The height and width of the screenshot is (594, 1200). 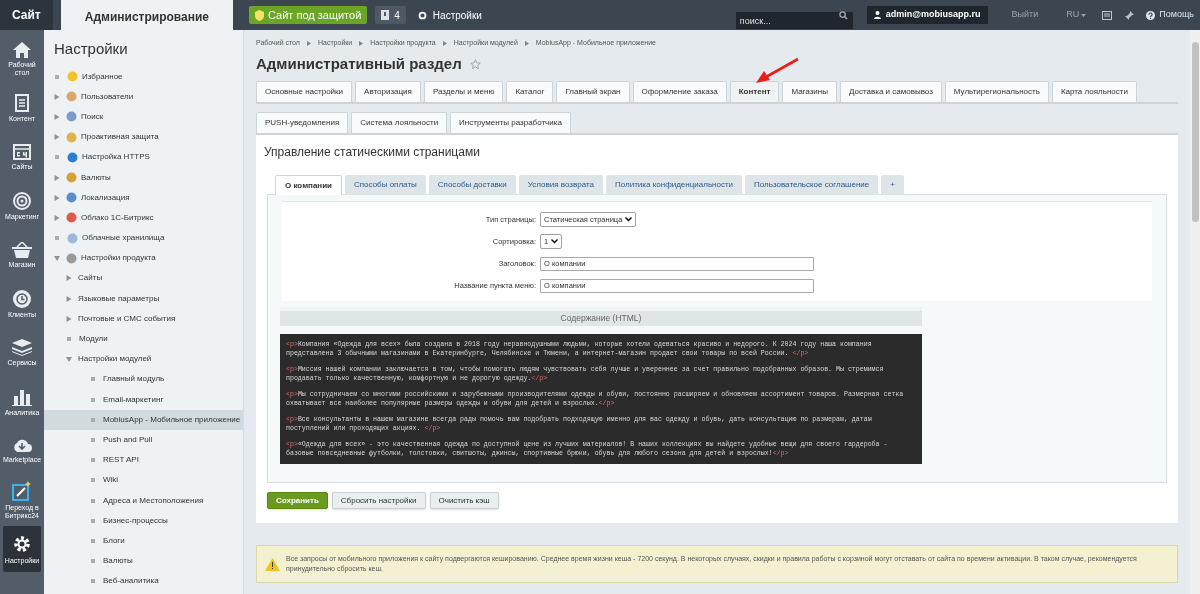 I want to click on button: Очистить кэш, so click(x=464, y=500).